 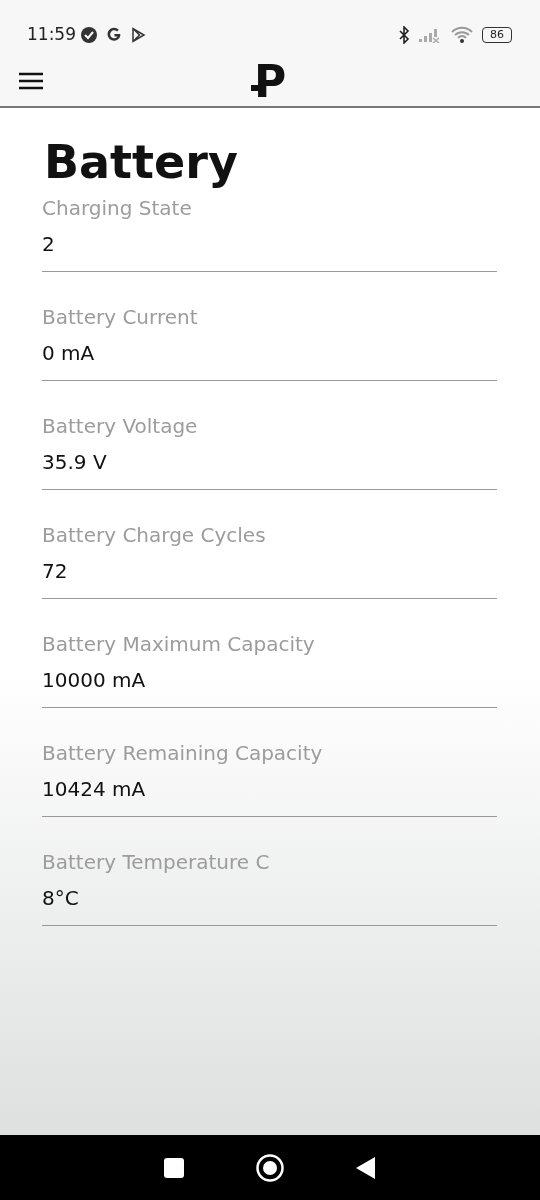 What do you see at coordinates (138, 34) in the screenshot?
I see `play-store-icon` at bounding box center [138, 34].